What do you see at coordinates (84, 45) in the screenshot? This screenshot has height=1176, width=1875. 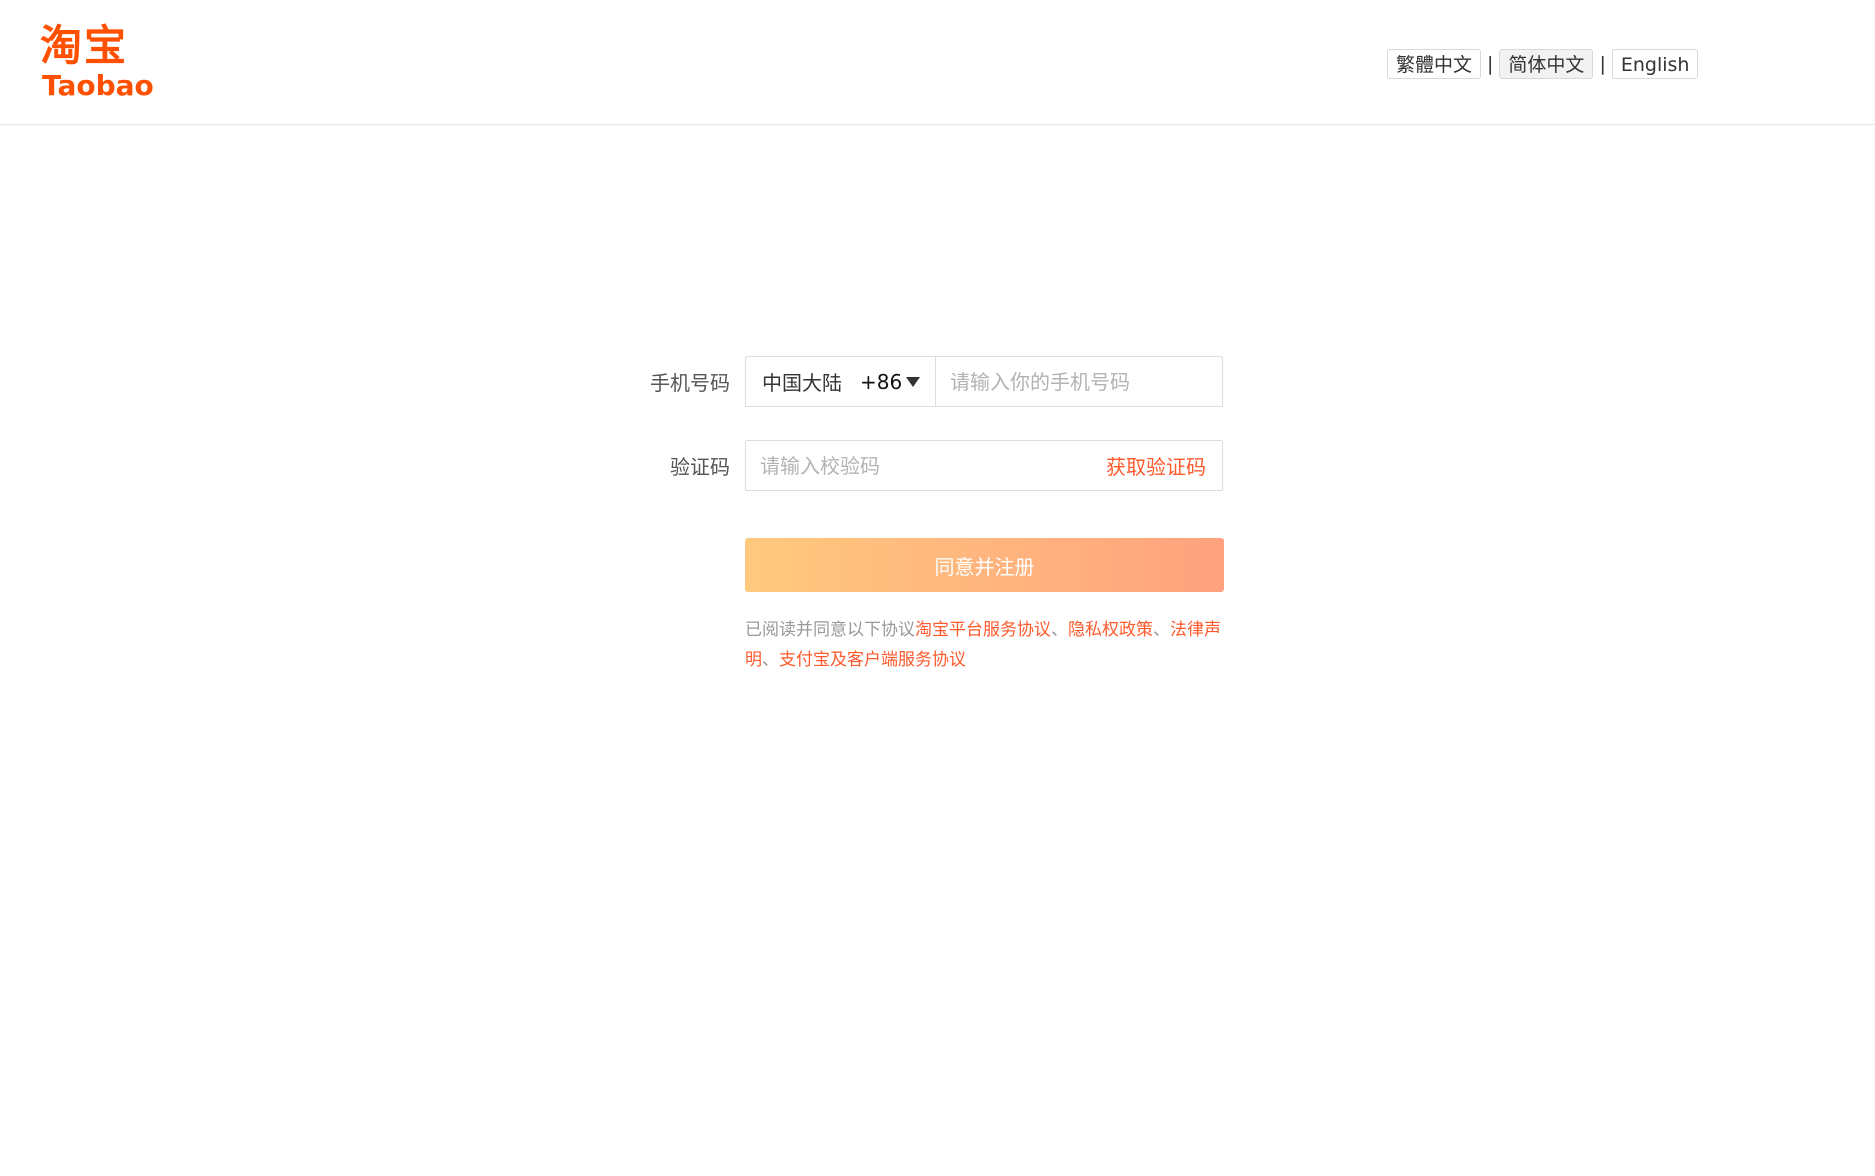 I see `logo-chinese-text: 淘宝` at bounding box center [84, 45].